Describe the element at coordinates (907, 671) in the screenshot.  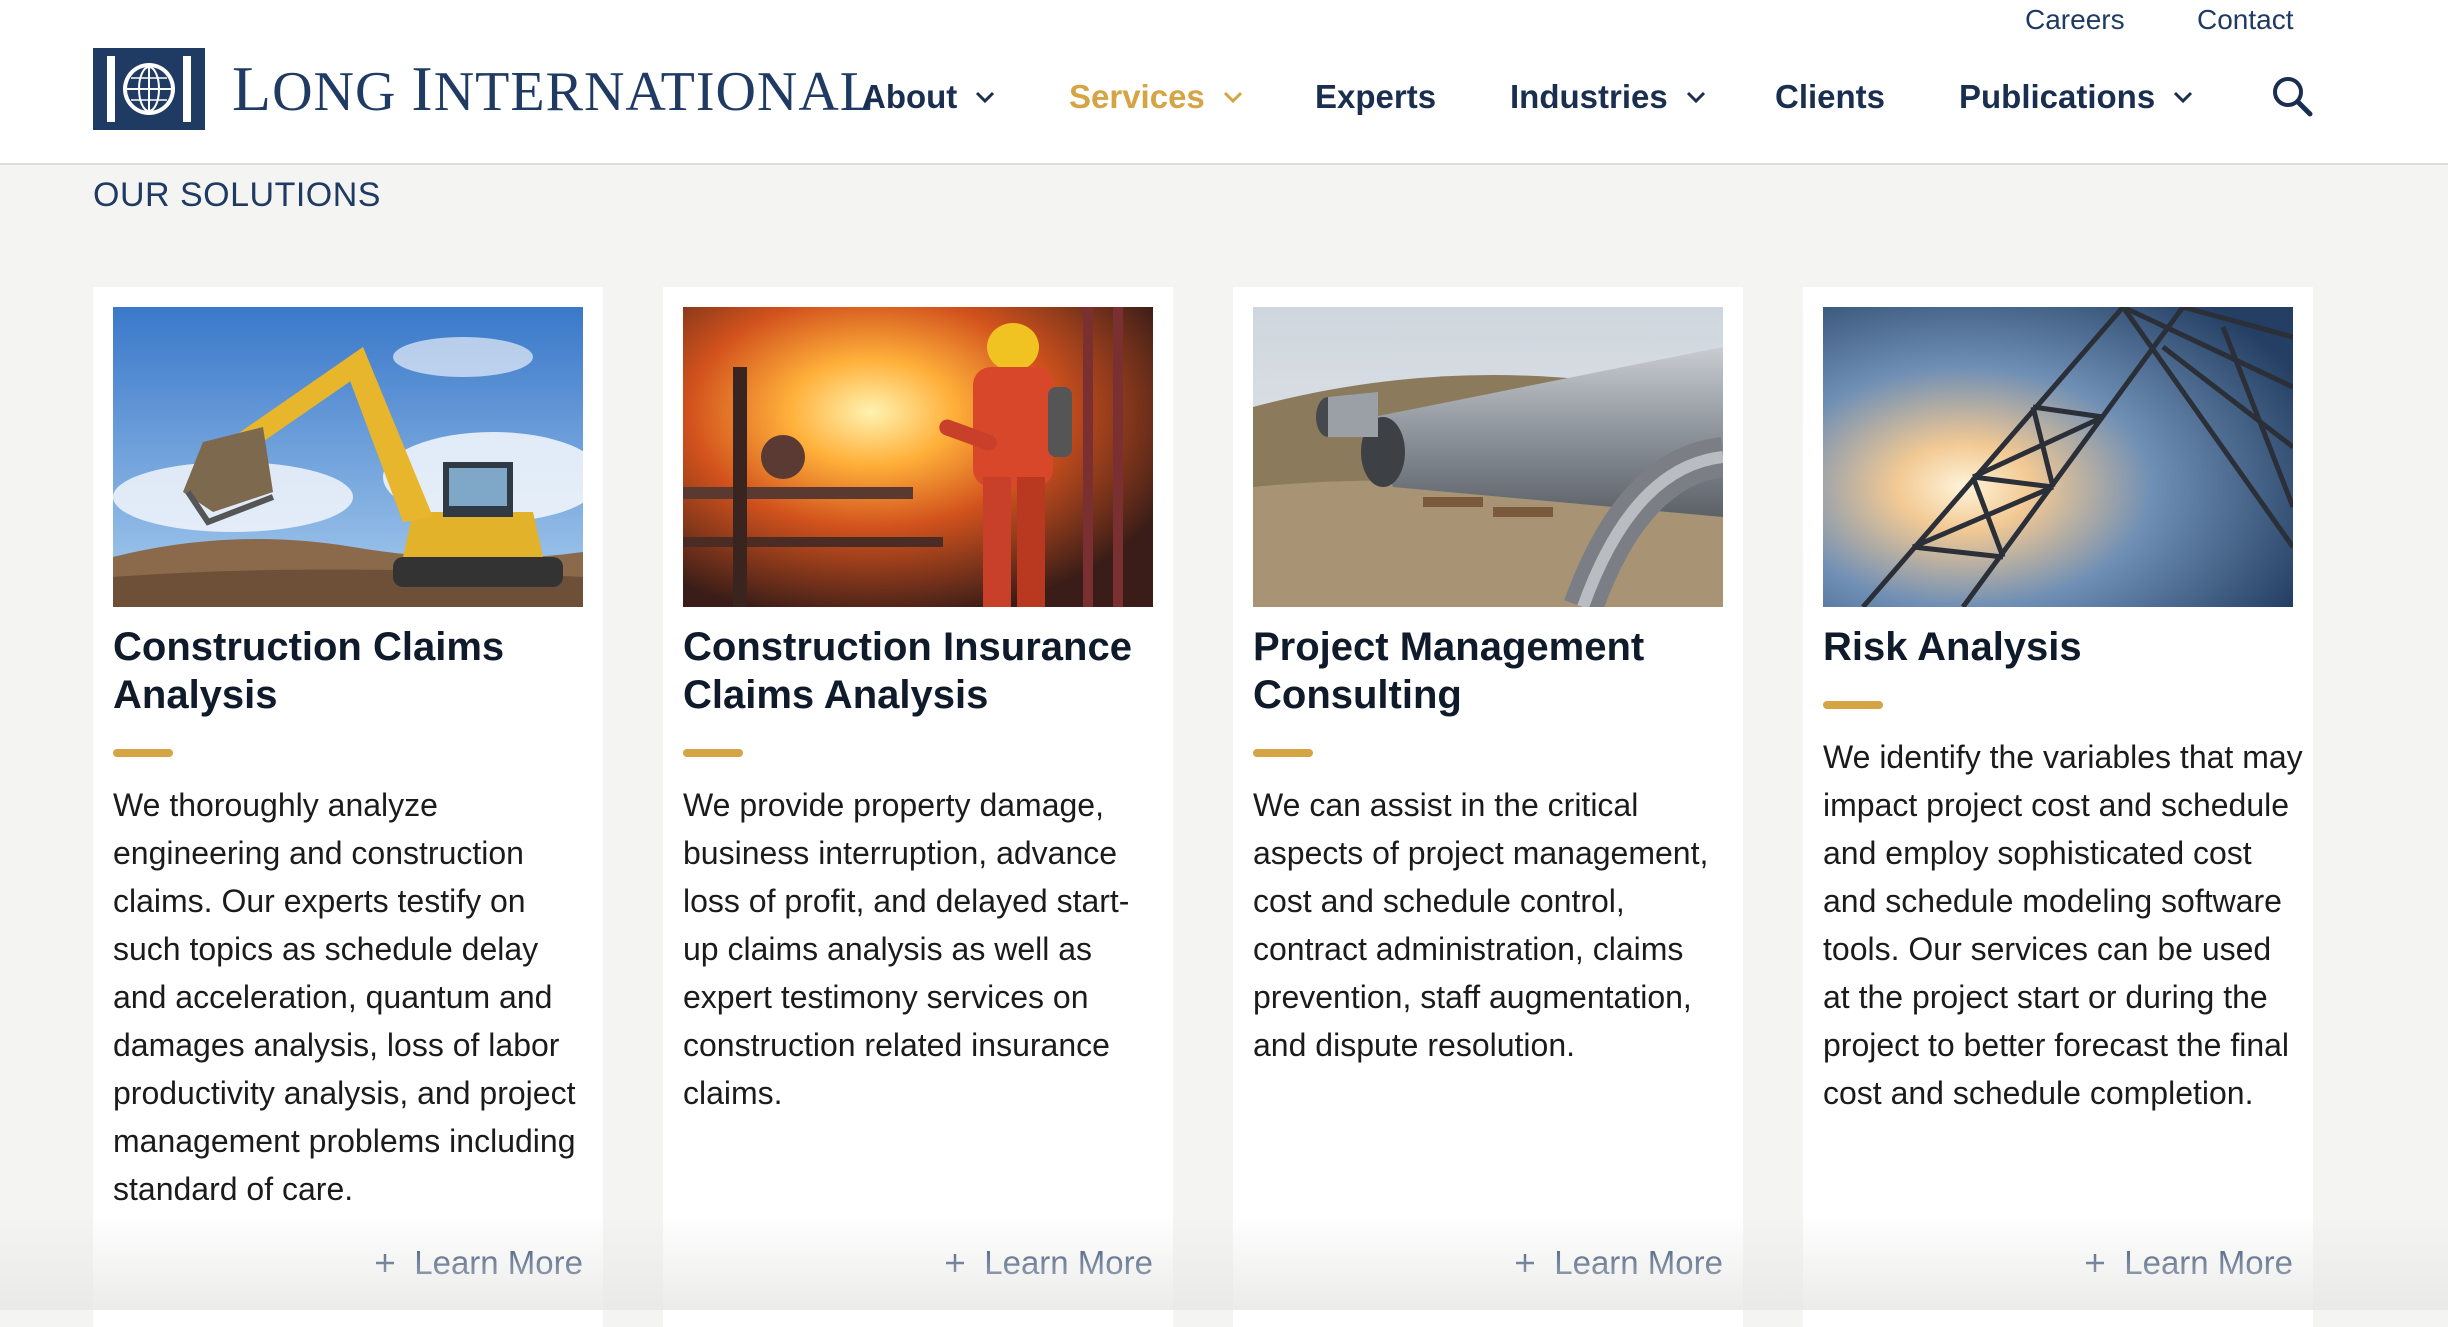
I see `card-title: Construction Insurance Claims Analysis` at that location.